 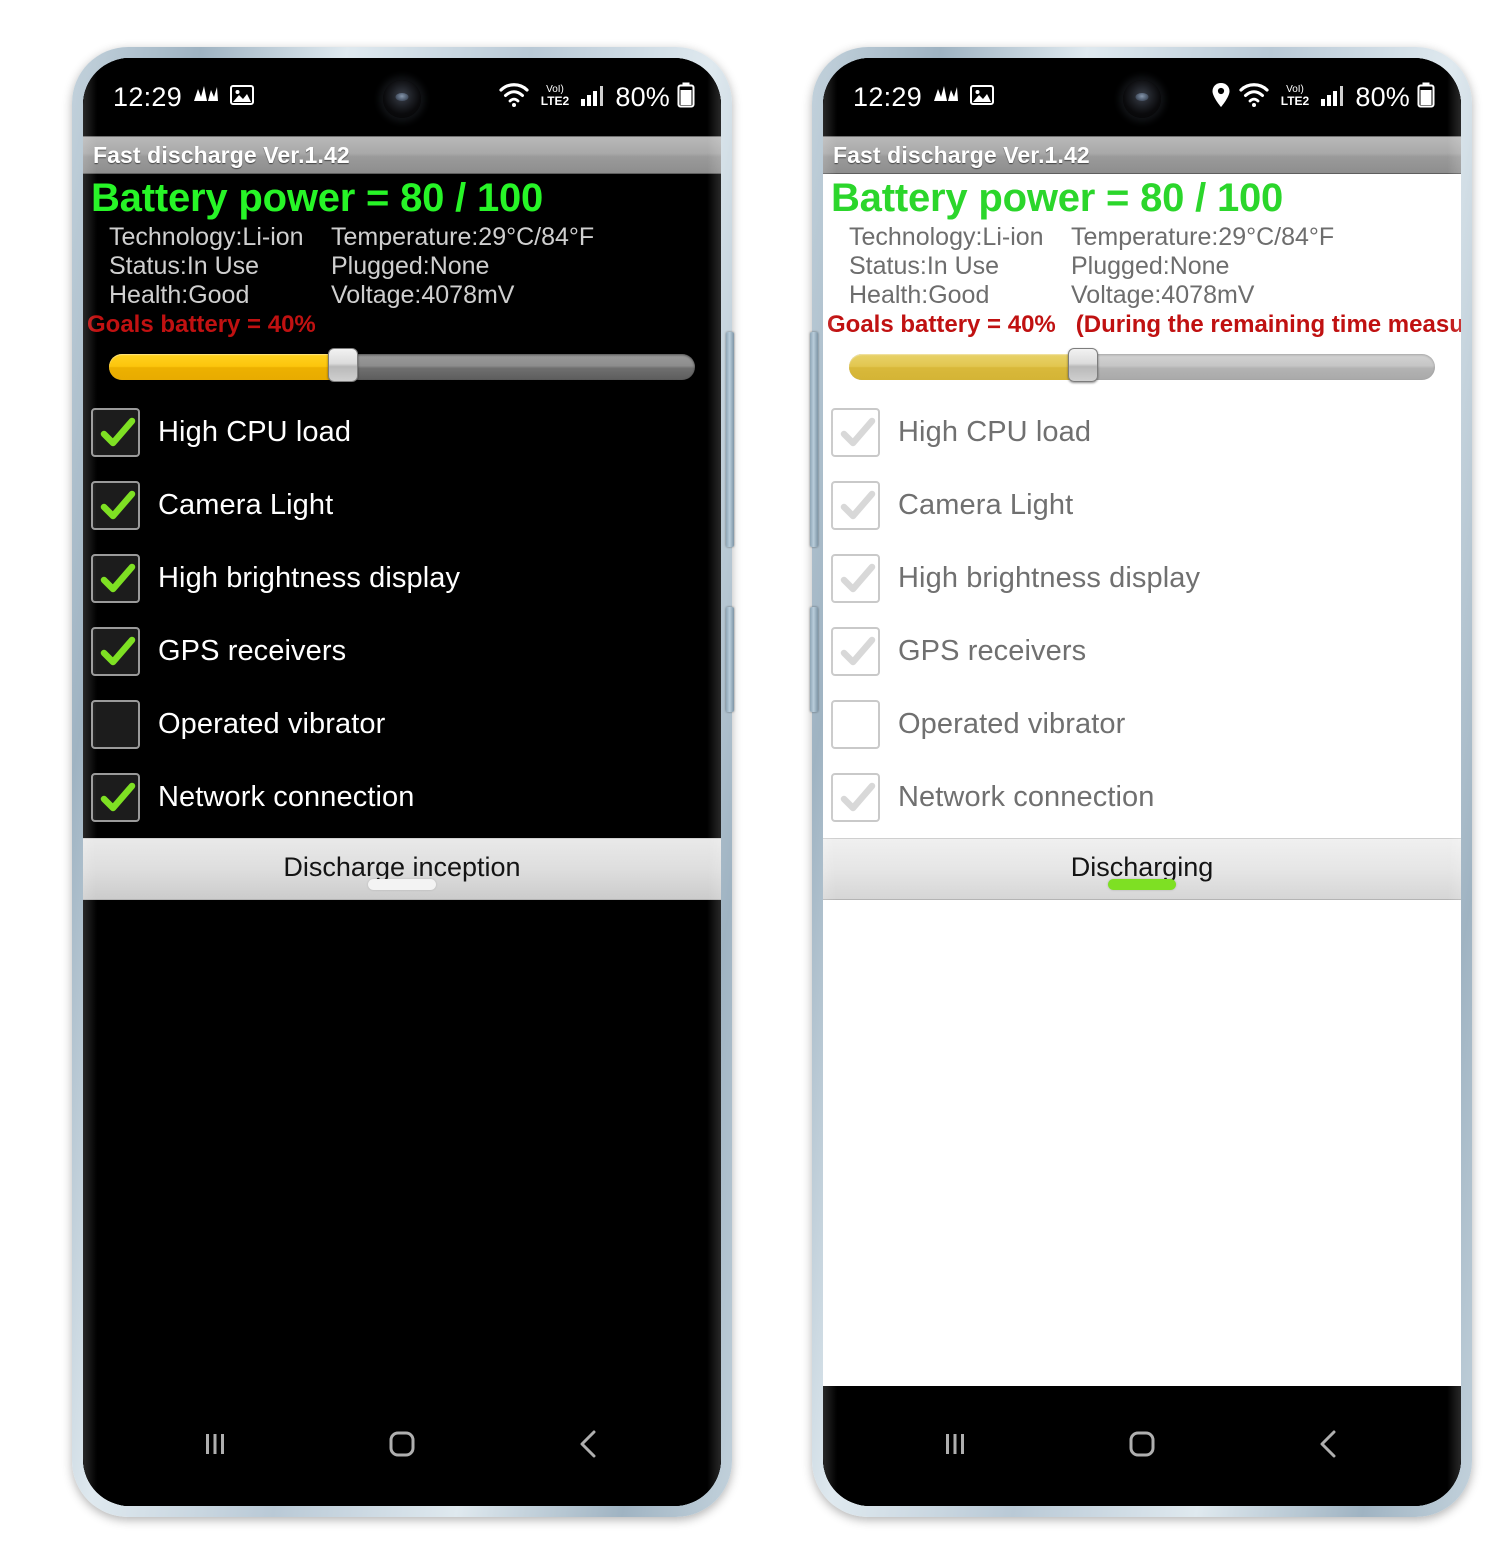 I want to click on checkbox-row: GPS receivers, so click(x=406, y=651).